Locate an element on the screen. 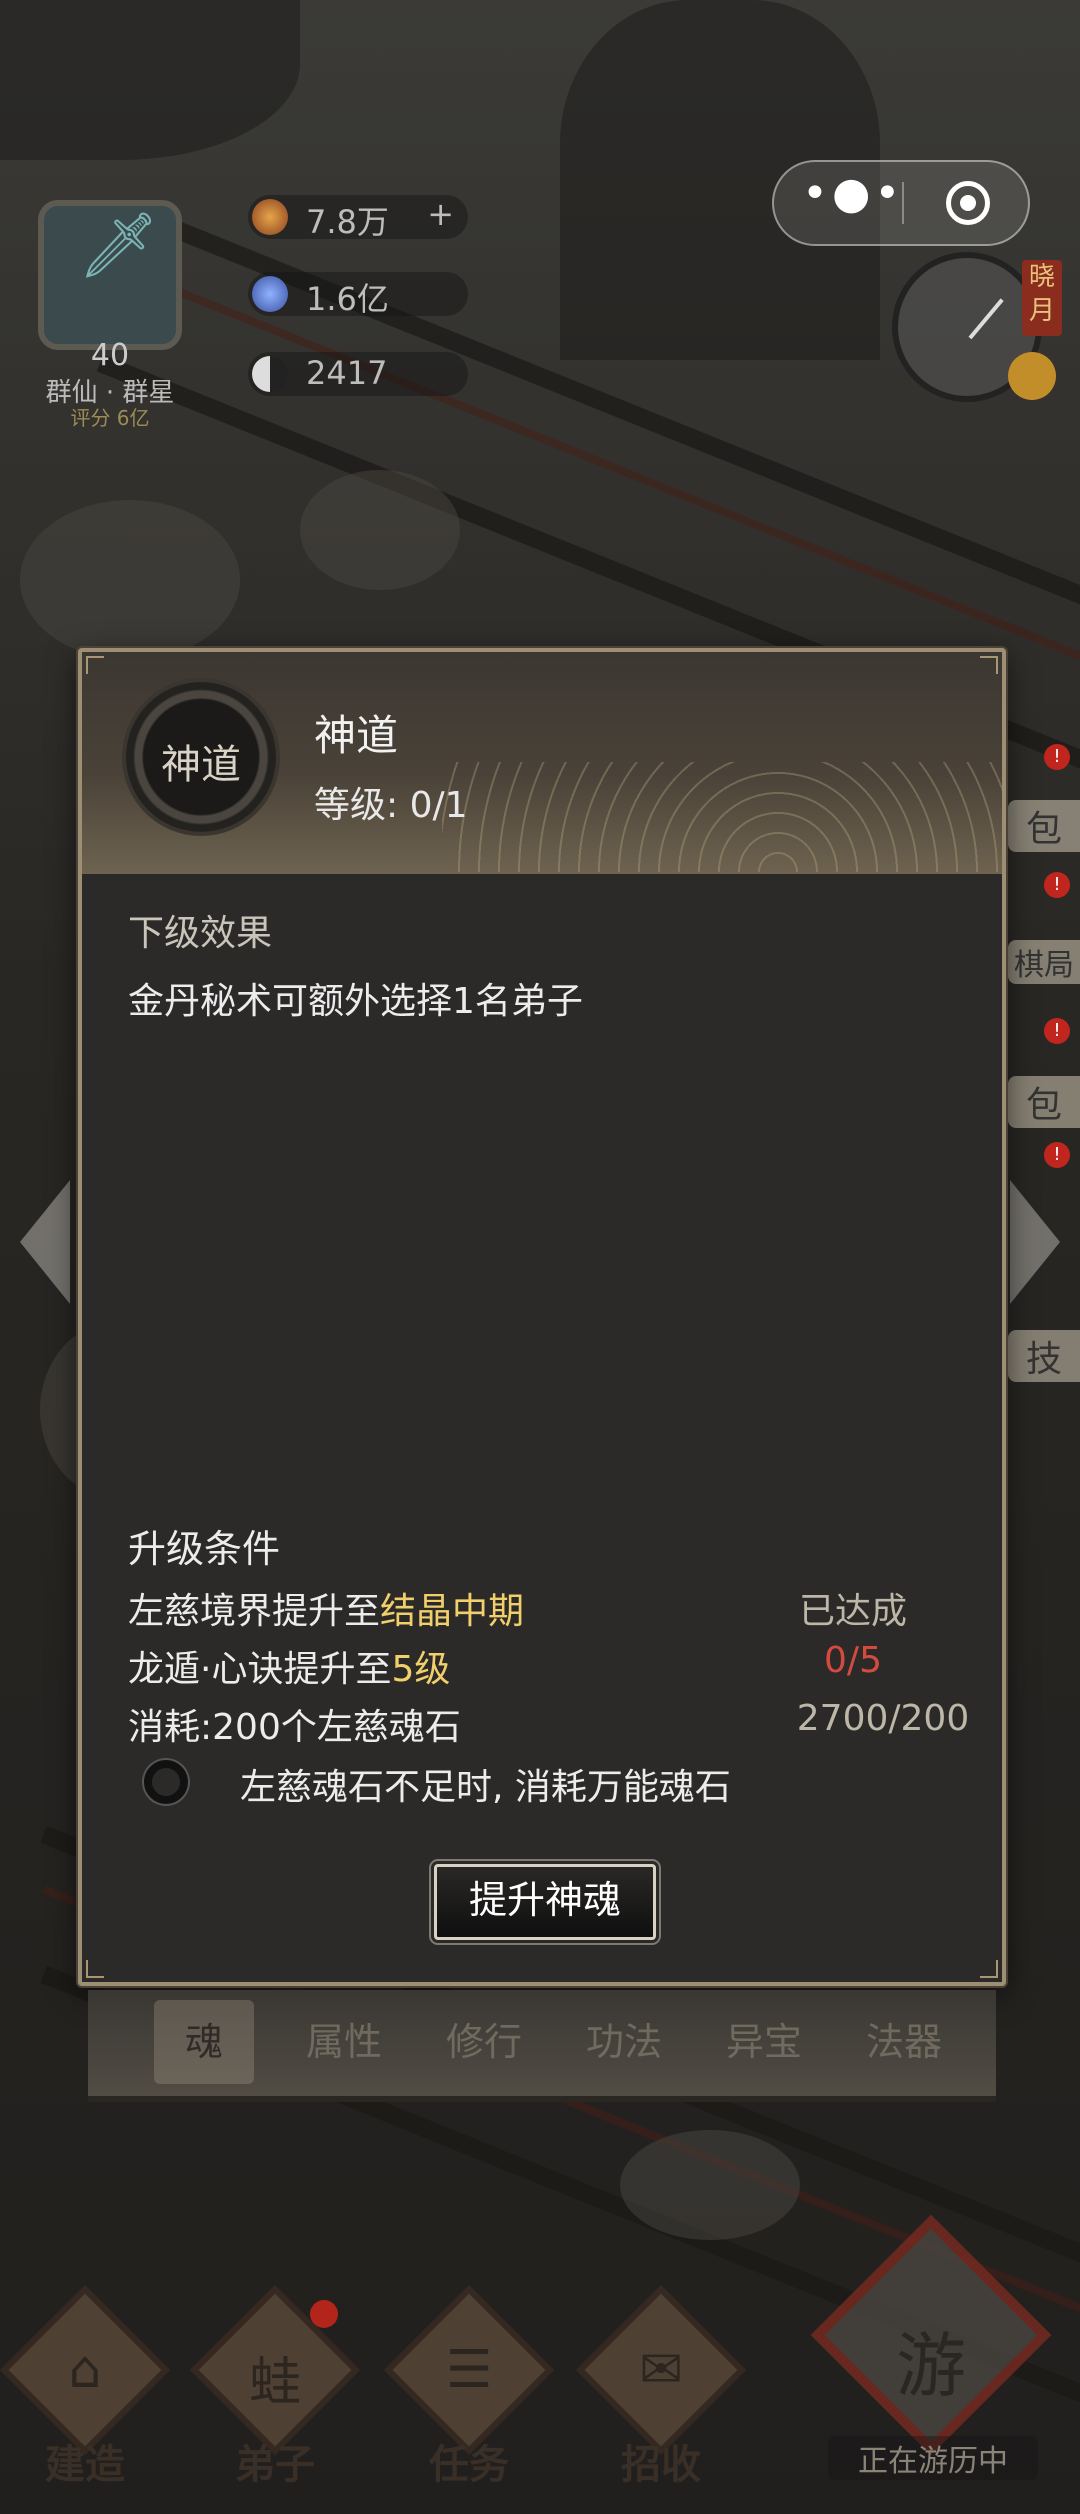 Image resolution: width=1080 pixels, height=2514 pixels. previous-page-arrow-icon is located at coordinates (45, 1242).